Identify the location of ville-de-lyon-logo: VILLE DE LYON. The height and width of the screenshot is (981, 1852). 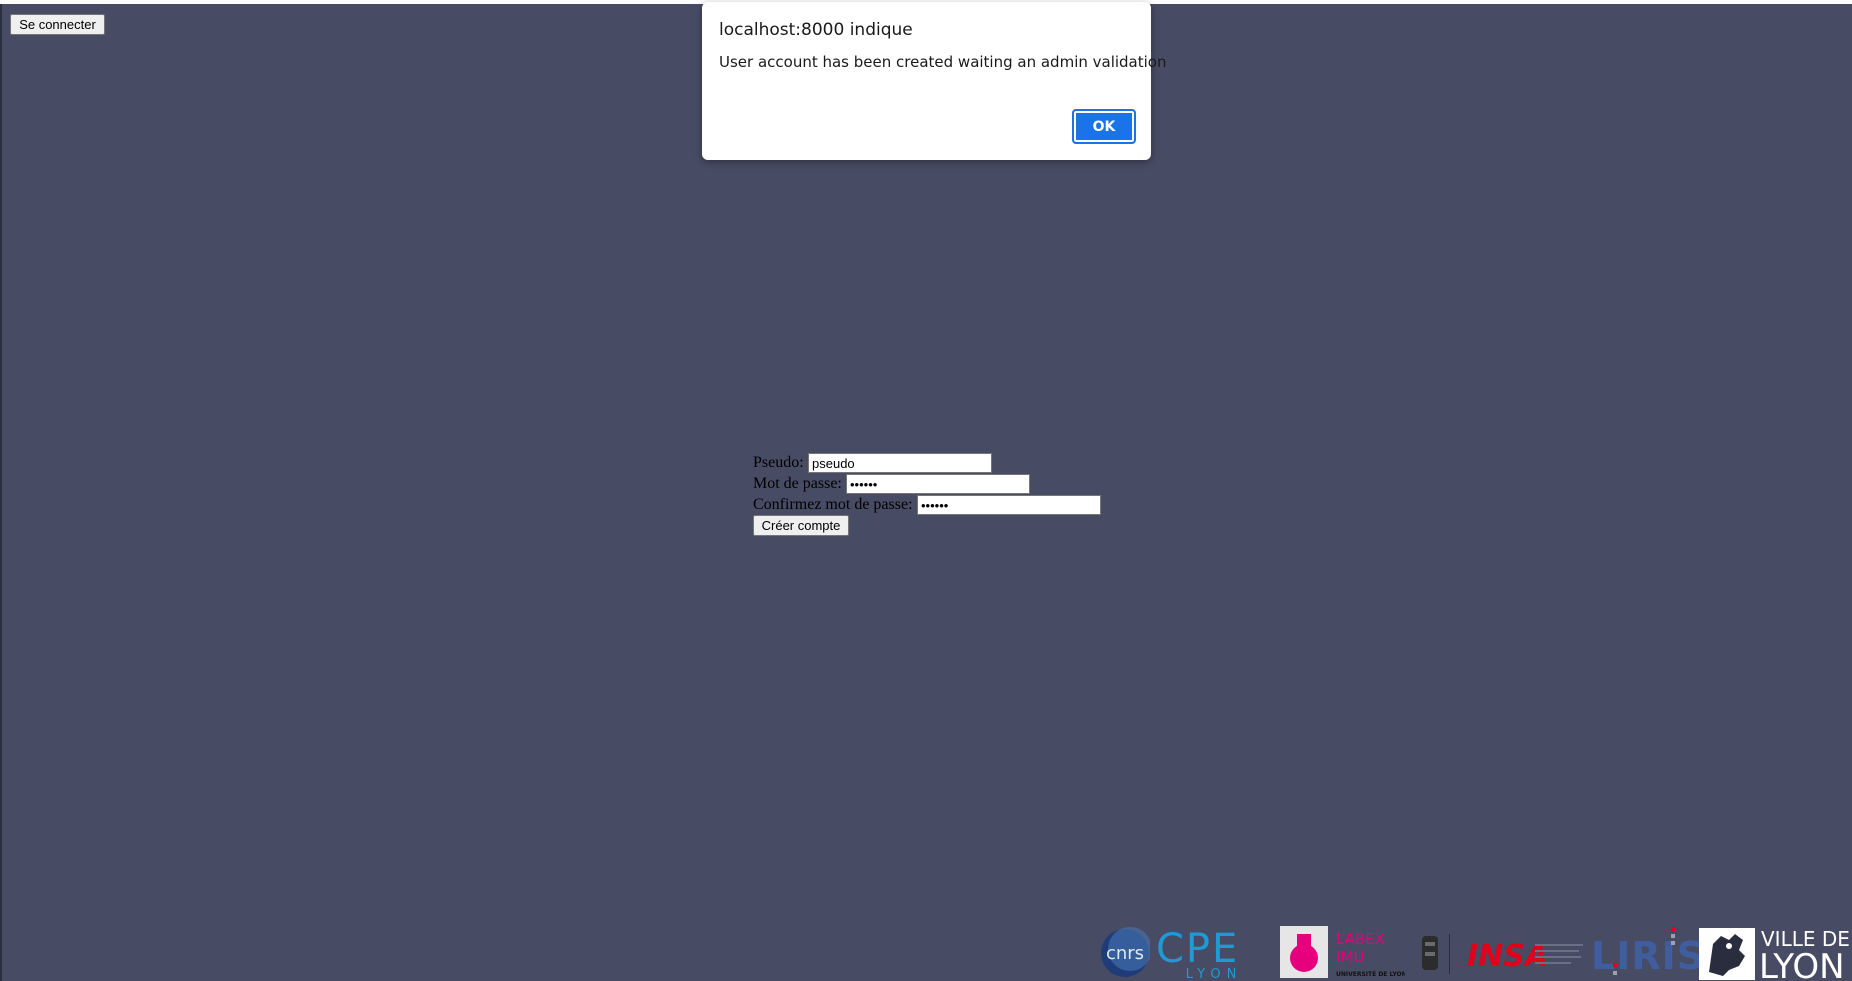
(1774, 954).